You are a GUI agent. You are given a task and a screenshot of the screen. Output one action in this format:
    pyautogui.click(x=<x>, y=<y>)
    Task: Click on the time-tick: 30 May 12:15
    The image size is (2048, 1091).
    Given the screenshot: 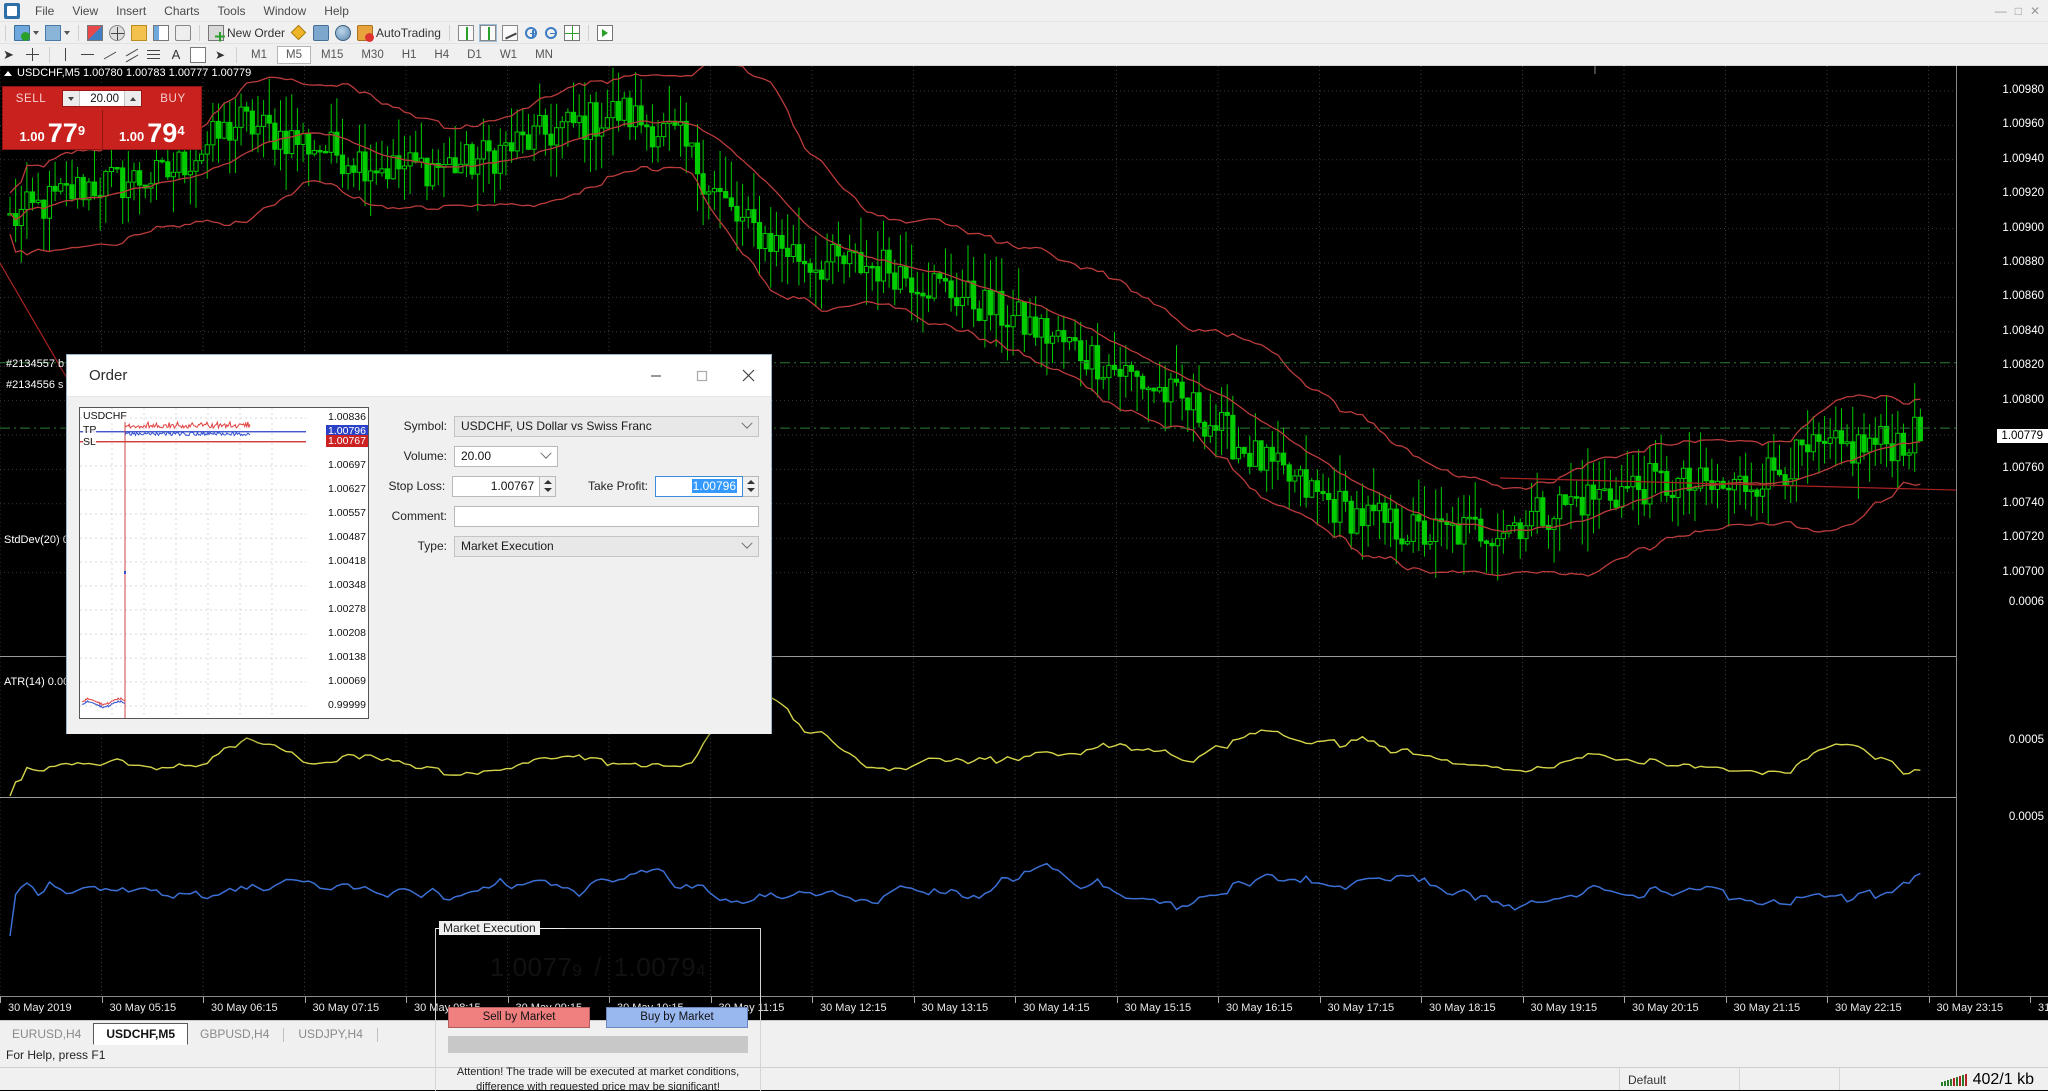 What is the action you would take?
    pyautogui.click(x=853, y=1008)
    